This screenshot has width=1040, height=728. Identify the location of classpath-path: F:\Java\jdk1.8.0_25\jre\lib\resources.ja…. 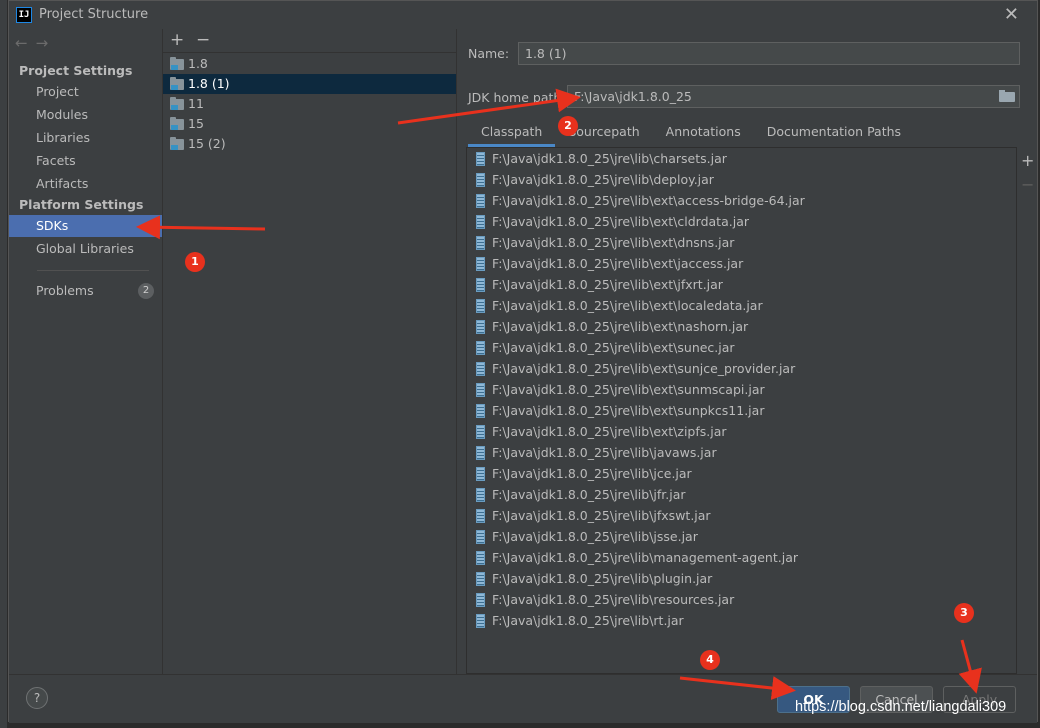
(613, 599).